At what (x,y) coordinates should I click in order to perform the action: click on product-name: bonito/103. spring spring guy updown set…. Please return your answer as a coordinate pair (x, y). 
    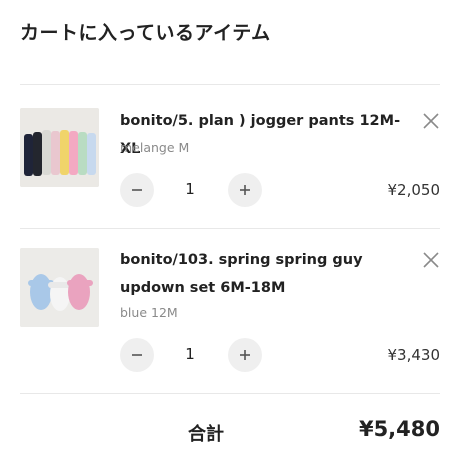
    Looking at the image, I should click on (262, 274).